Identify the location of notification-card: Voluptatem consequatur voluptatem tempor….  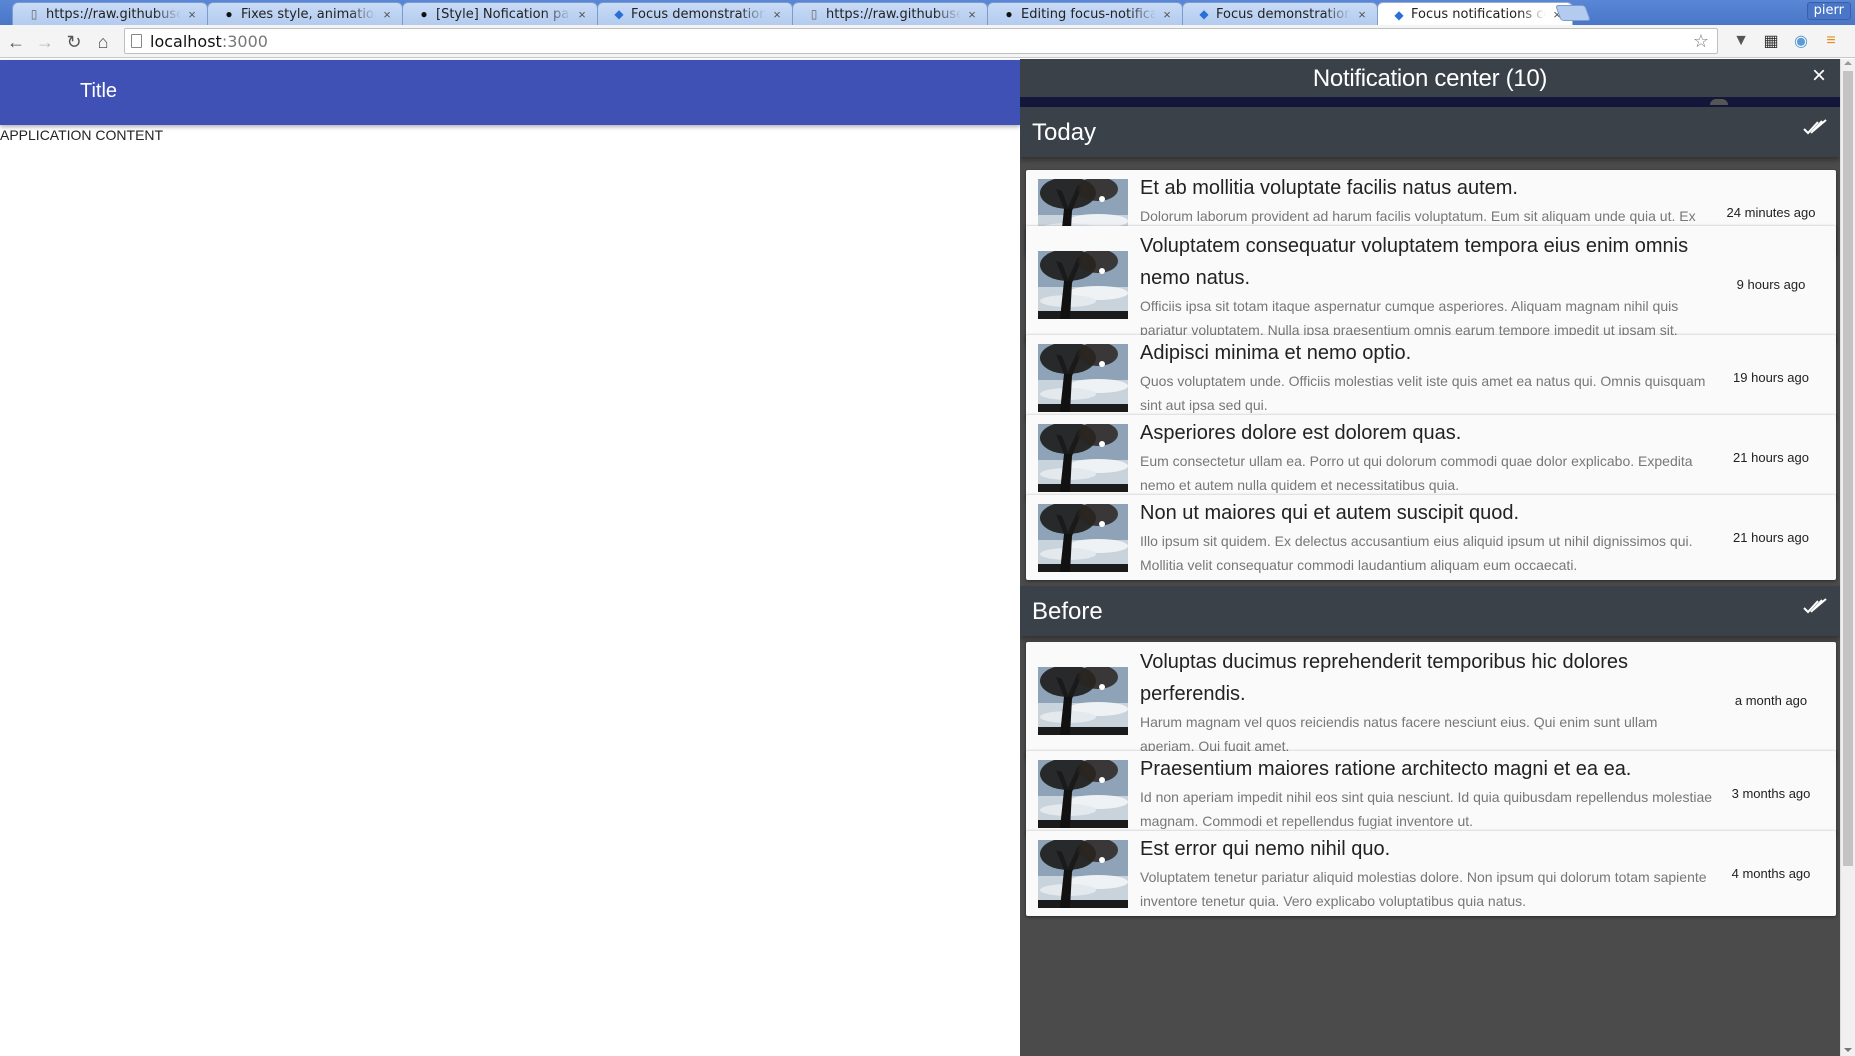
(1431, 284).